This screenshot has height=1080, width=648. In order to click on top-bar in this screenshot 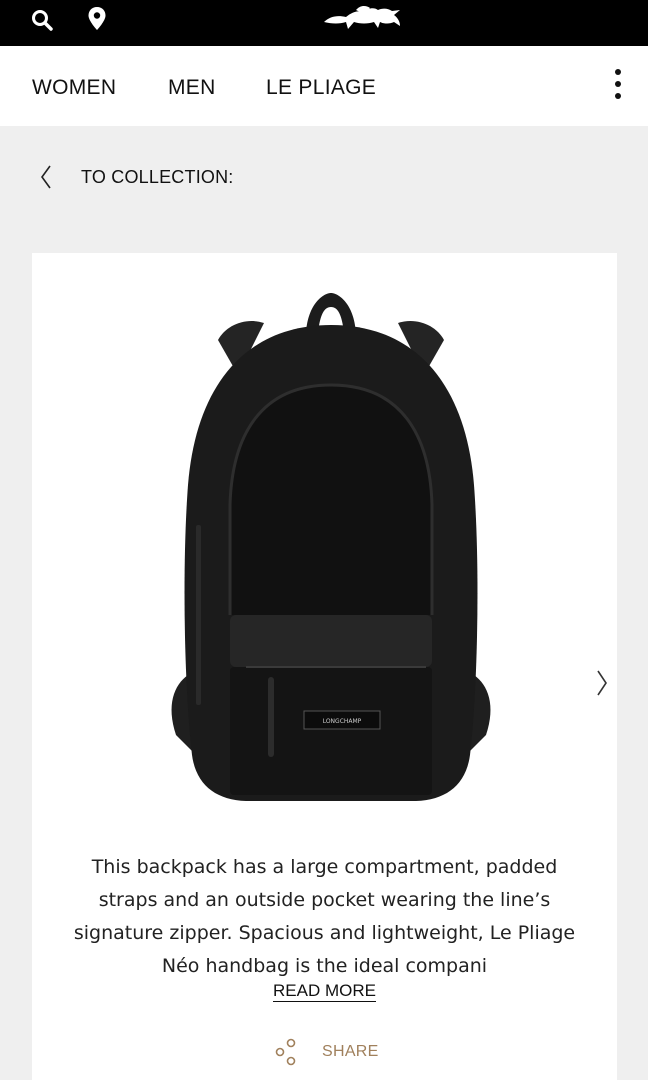, I will do `click(324, 23)`.